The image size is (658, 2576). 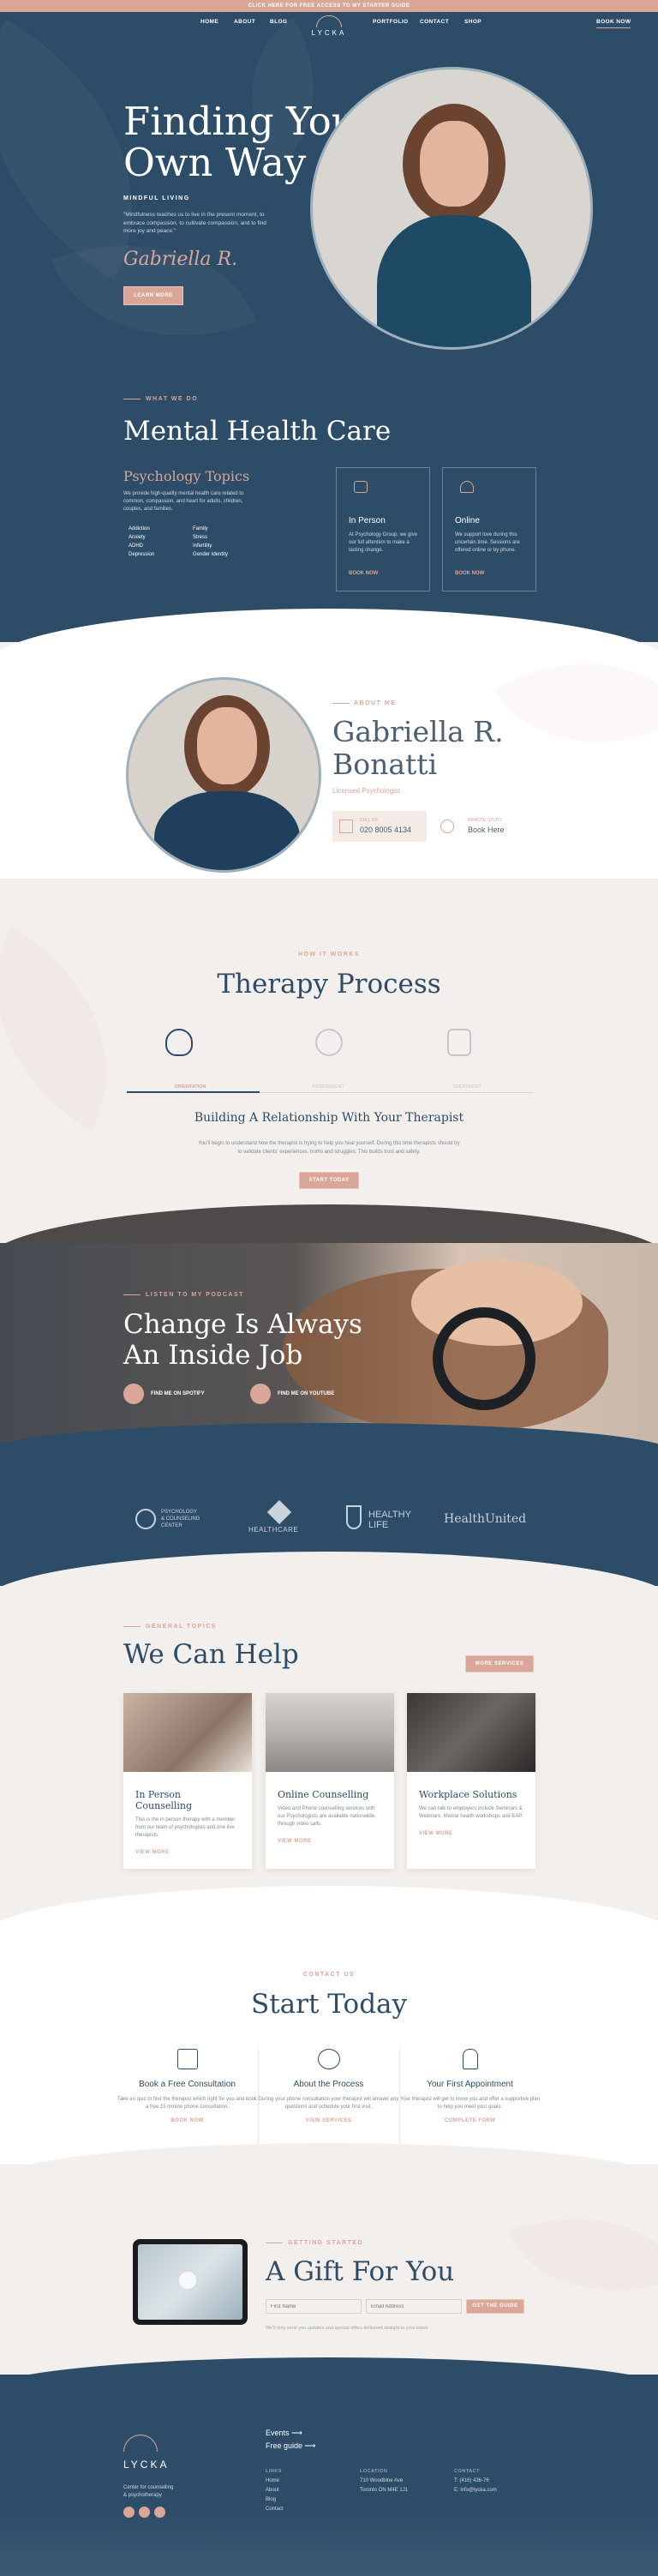 I want to click on hero-subtitle: MINDFUL LIVING, so click(x=156, y=198).